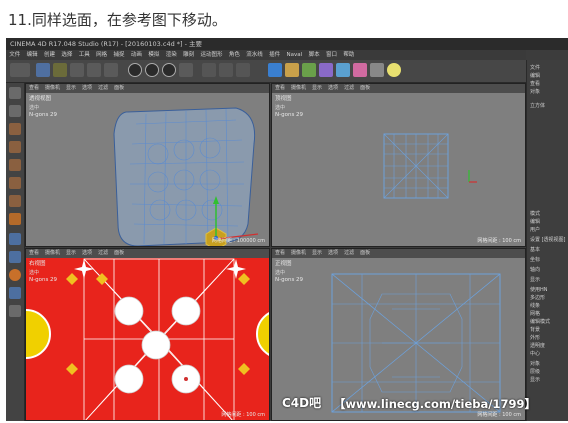  What do you see at coordinates (535, 249) in the screenshot?
I see `panel-item: 基本` at bounding box center [535, 249].